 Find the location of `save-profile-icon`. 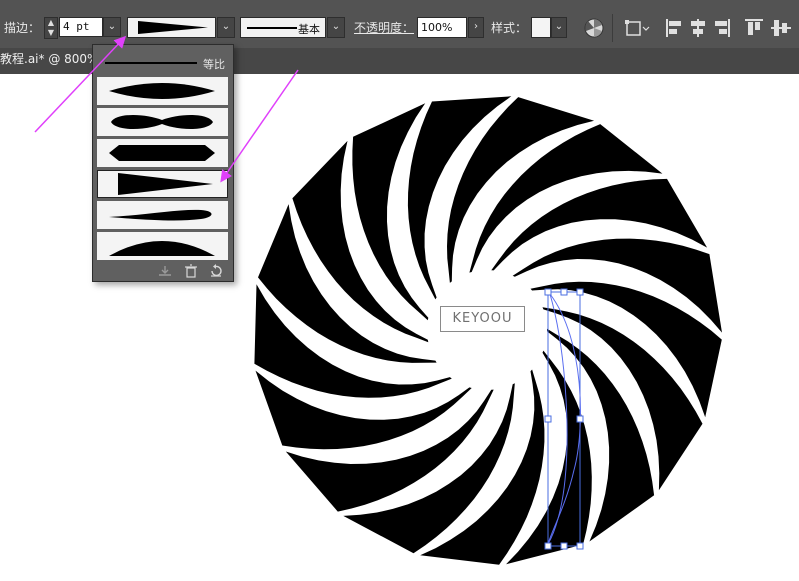

save-profile-icon is located at coordinates (165, 271).